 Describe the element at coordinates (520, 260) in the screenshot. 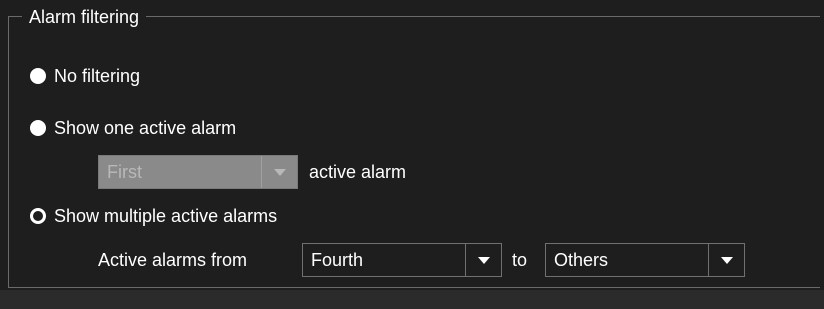

I see `to-label: to` at that location.